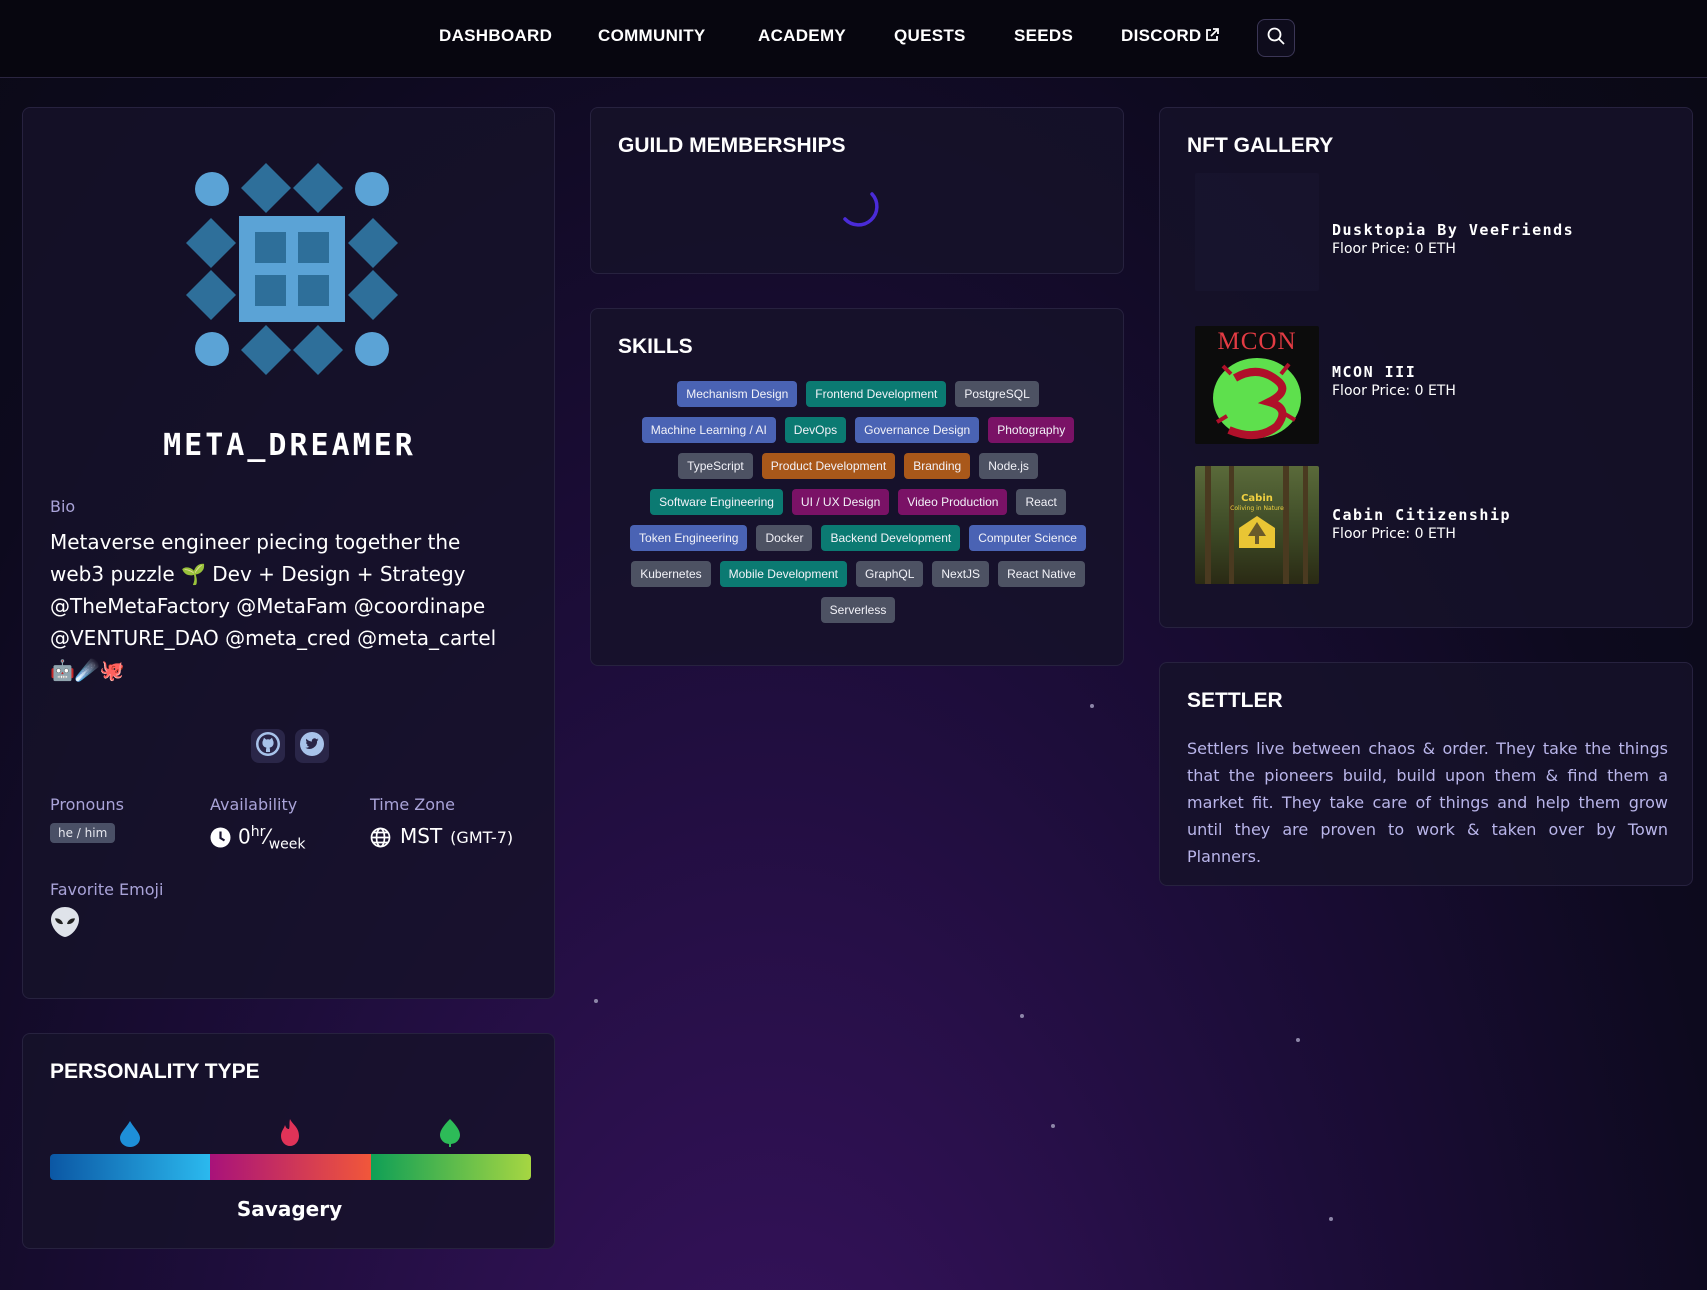 This screenshot has width=1707, height=1290. Describe the element at coordinates (1031, 430) in the screenshot. I see `skill-tag: Photography` at that location.